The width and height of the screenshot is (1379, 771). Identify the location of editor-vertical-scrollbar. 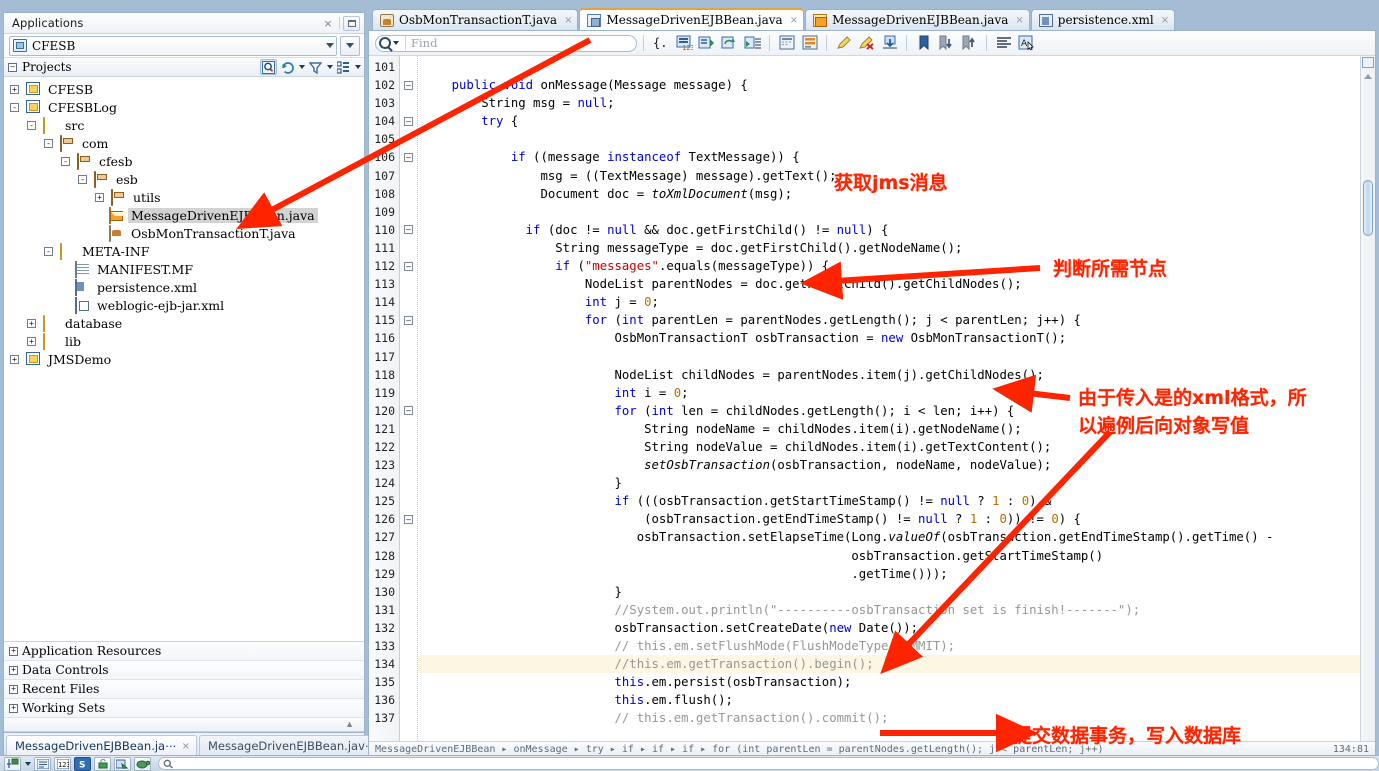
(1367, 398).